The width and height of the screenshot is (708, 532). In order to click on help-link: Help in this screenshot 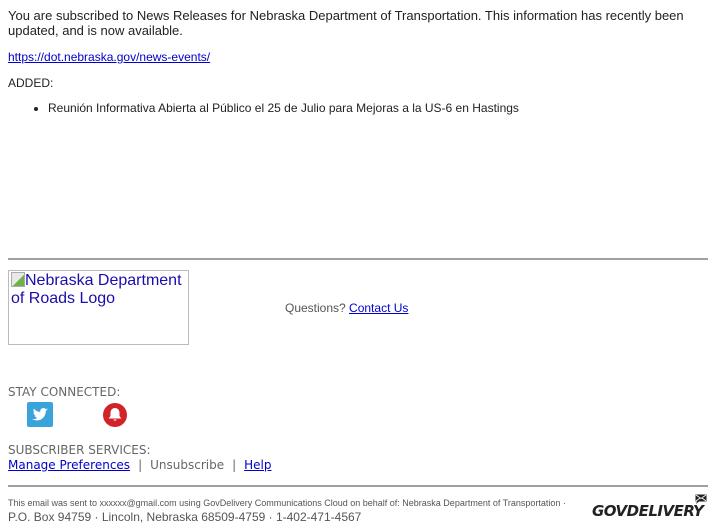, I will do `click(257, 465)`.